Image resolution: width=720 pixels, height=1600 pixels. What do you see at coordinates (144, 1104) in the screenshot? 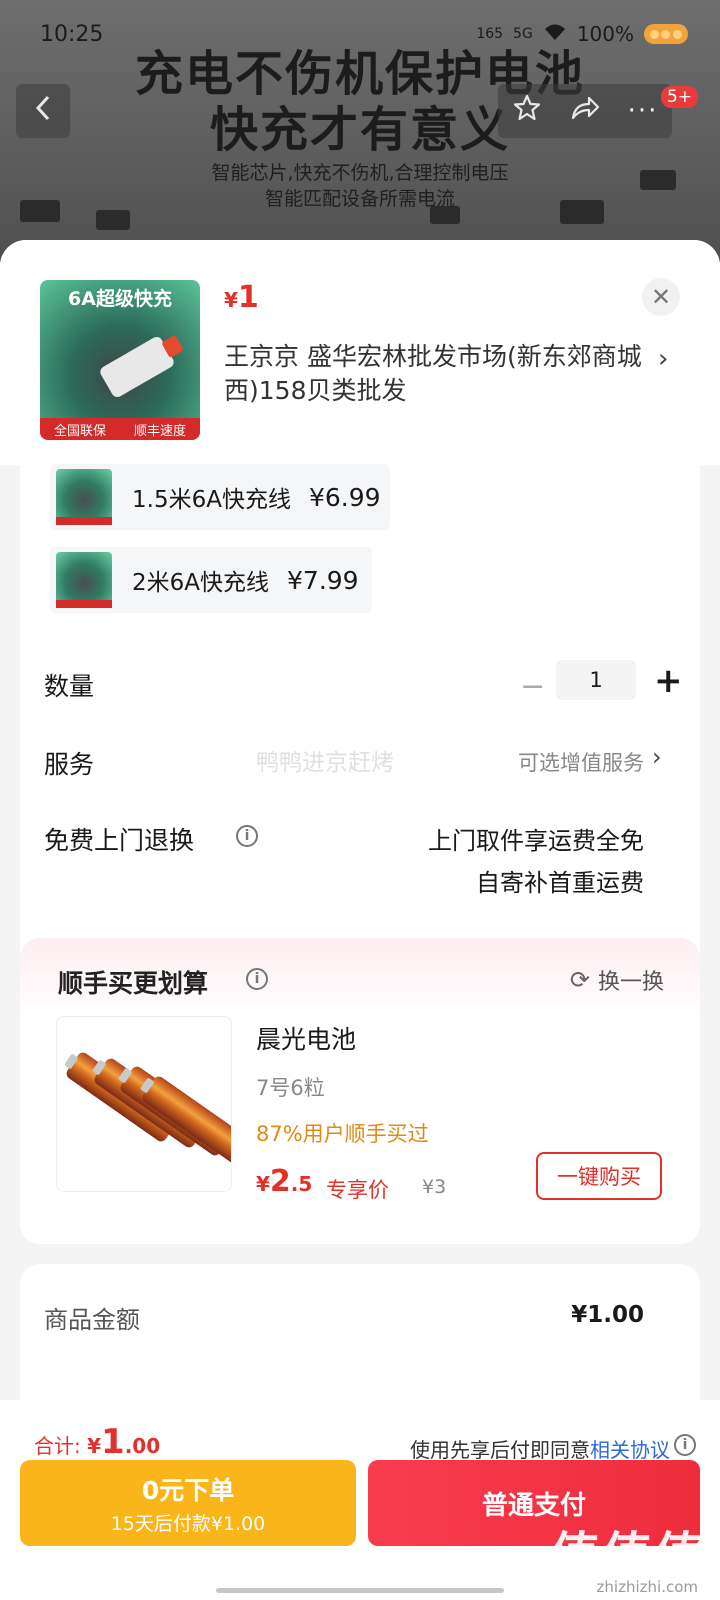
I see `bundle-product-image` at bounding box center [144, 1104].